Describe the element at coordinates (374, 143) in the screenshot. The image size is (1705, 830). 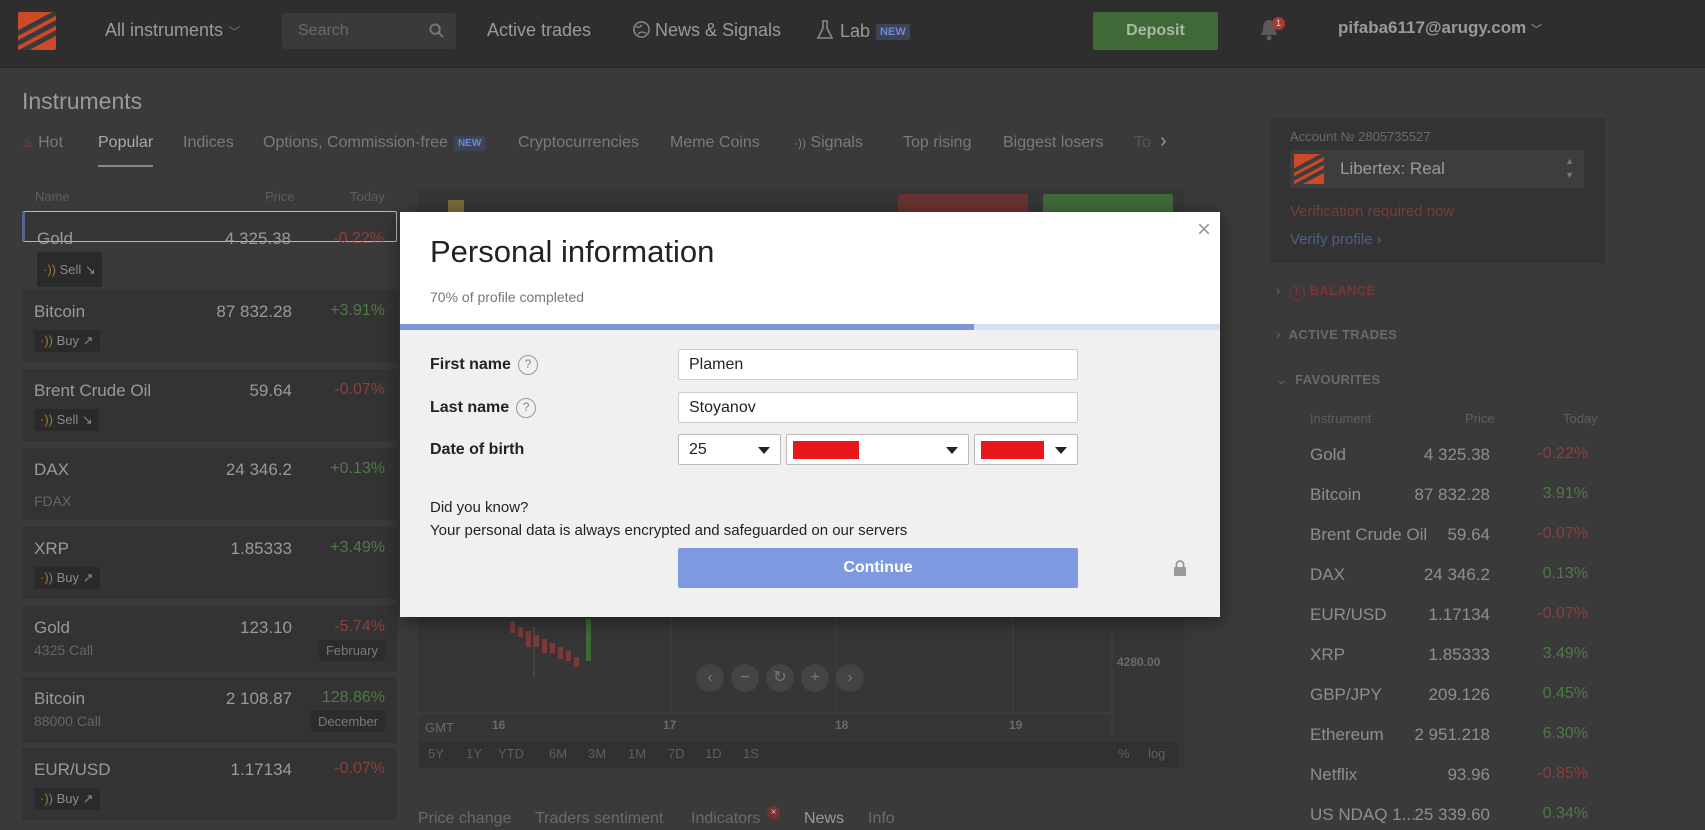
I see `tab-options: Options, Commission-free NEW` at that location.